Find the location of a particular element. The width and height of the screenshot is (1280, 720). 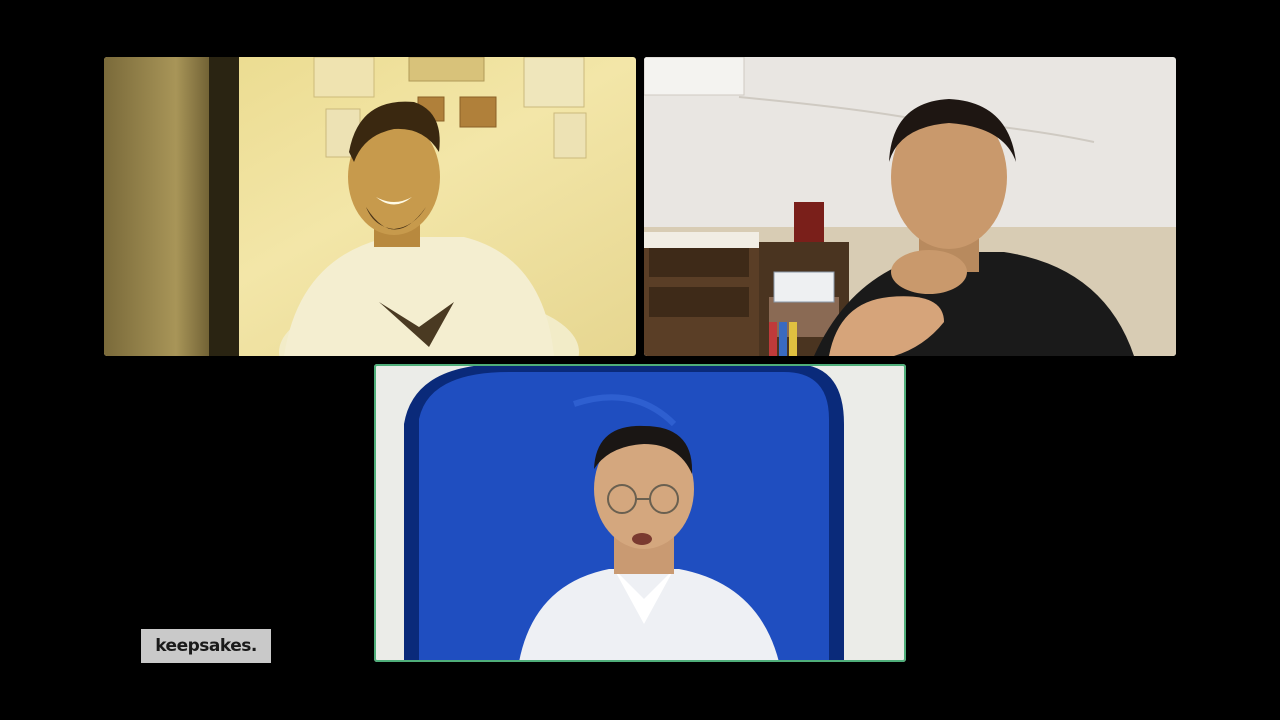

keepsakes-logo: keepsakes. is located at coordinates (206, 646).